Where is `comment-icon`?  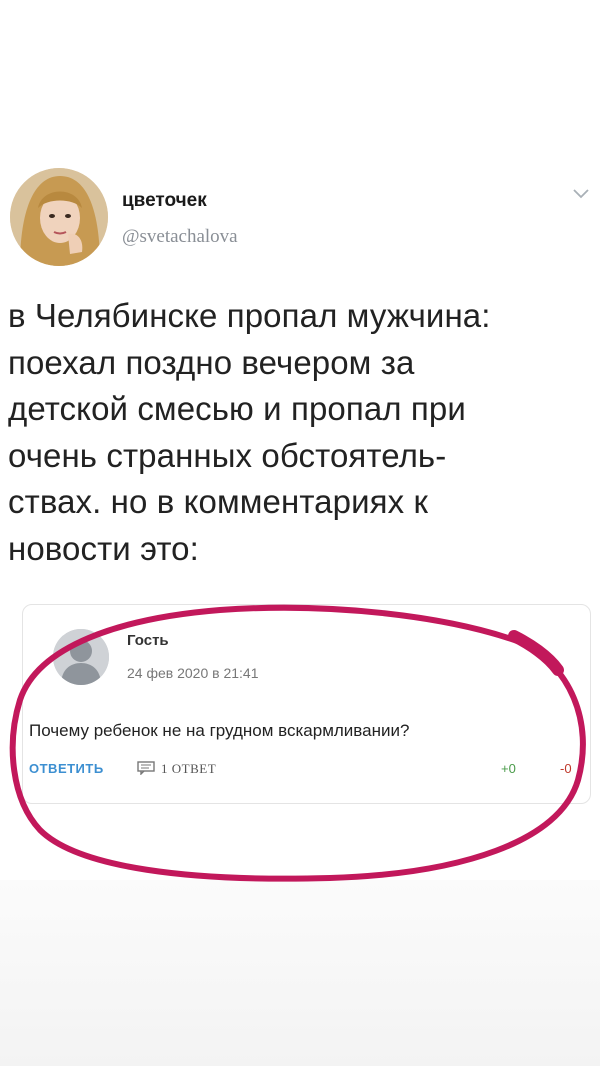 comment-icon is located at coordinates (146, 768).